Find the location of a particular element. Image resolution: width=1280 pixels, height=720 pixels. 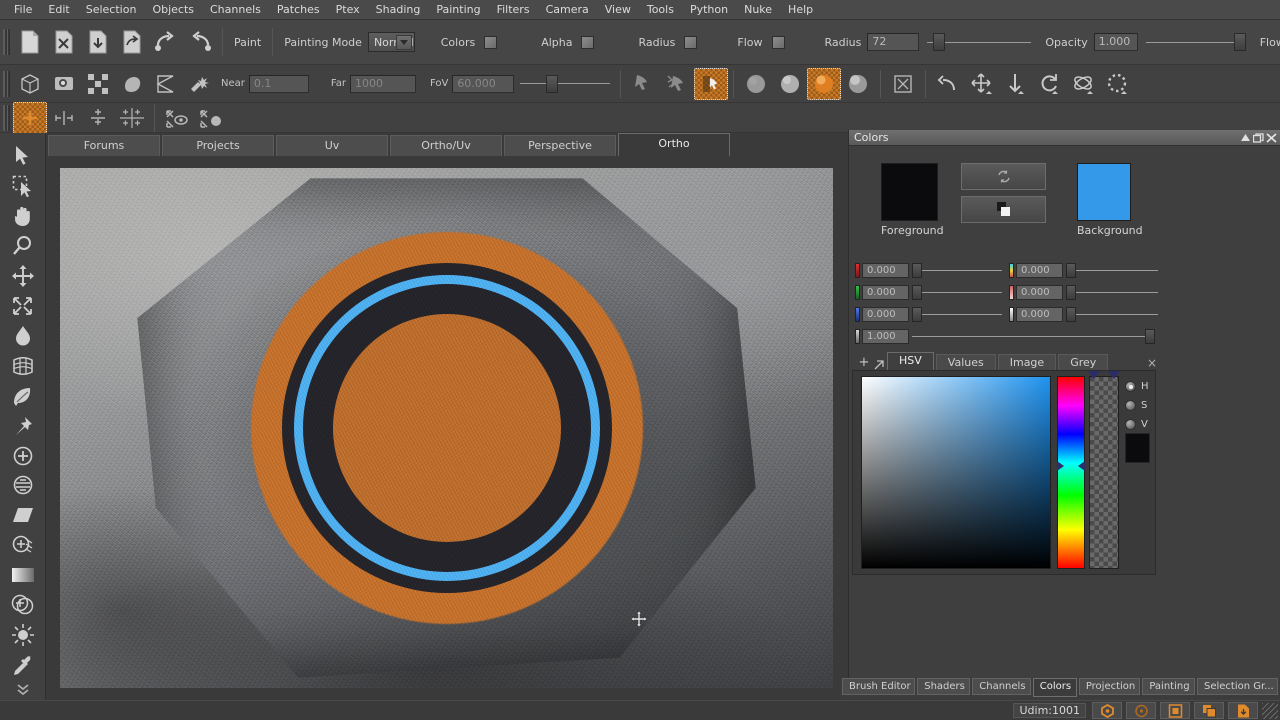

lights-icon is located at coordinates (200, 84).